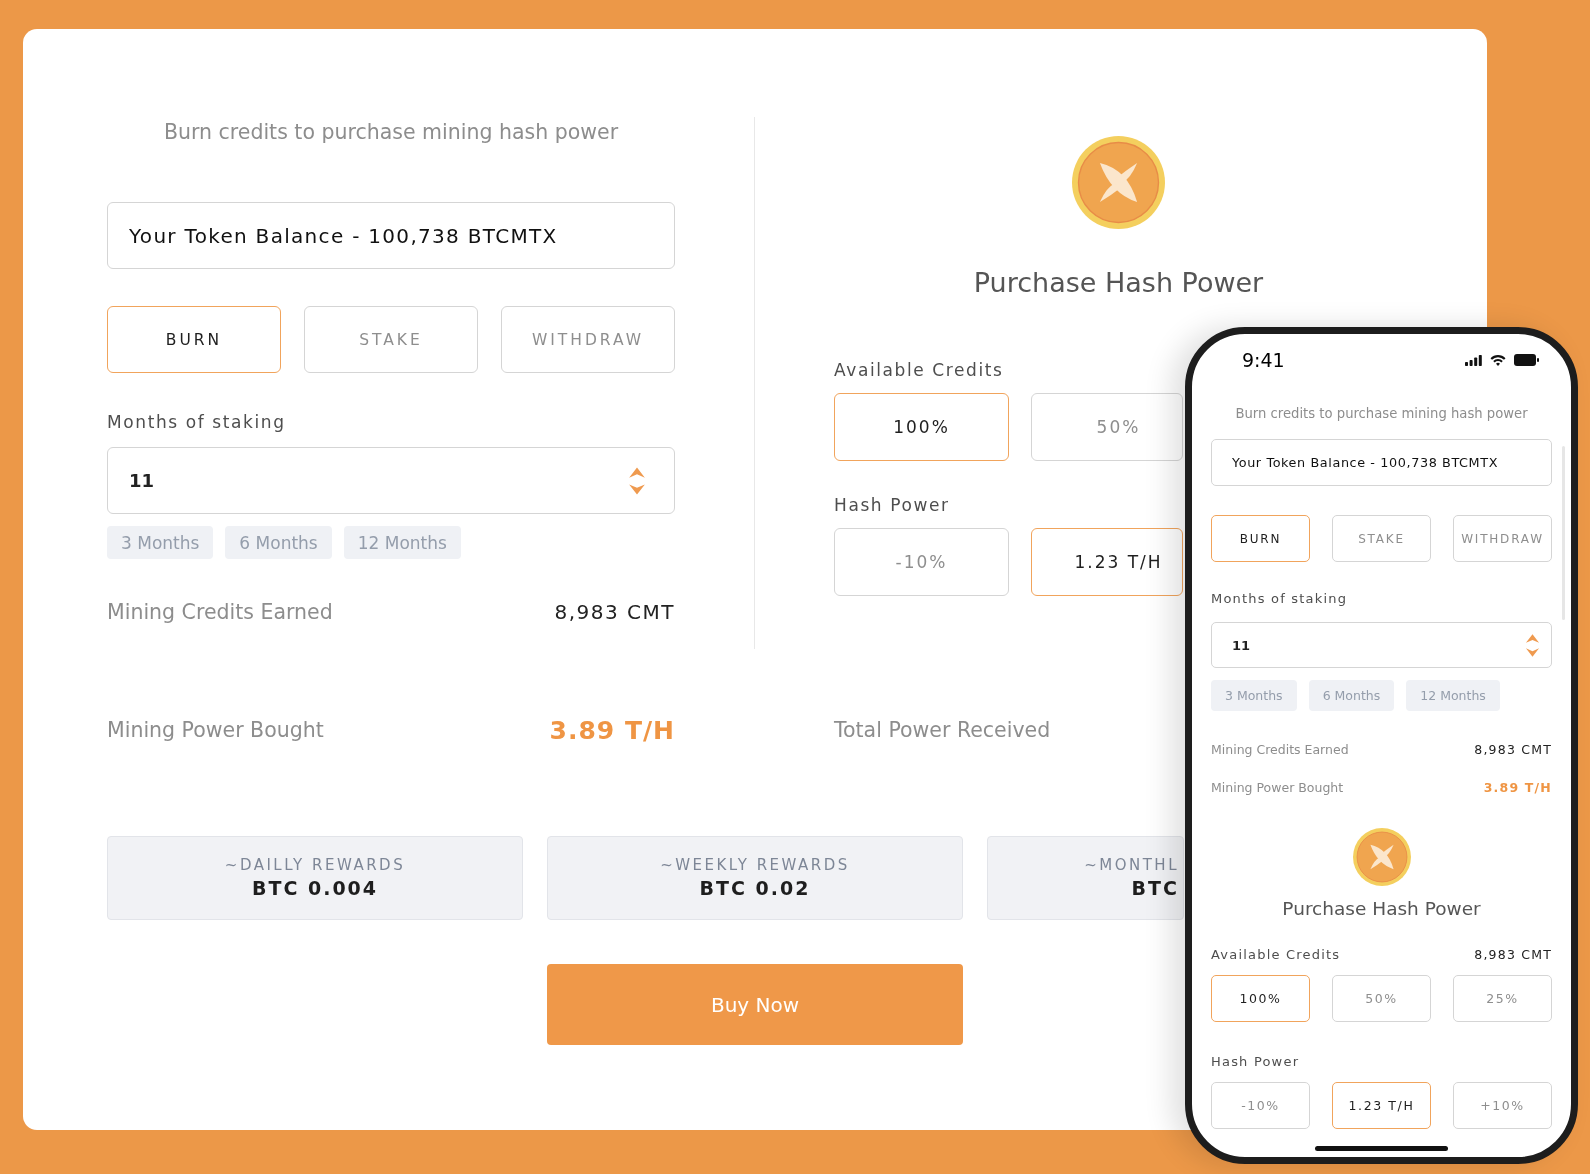  Describe the element at coordinates (755, 1004) in the screenshot. I see `buy-now-button: Buy Now` at that location.